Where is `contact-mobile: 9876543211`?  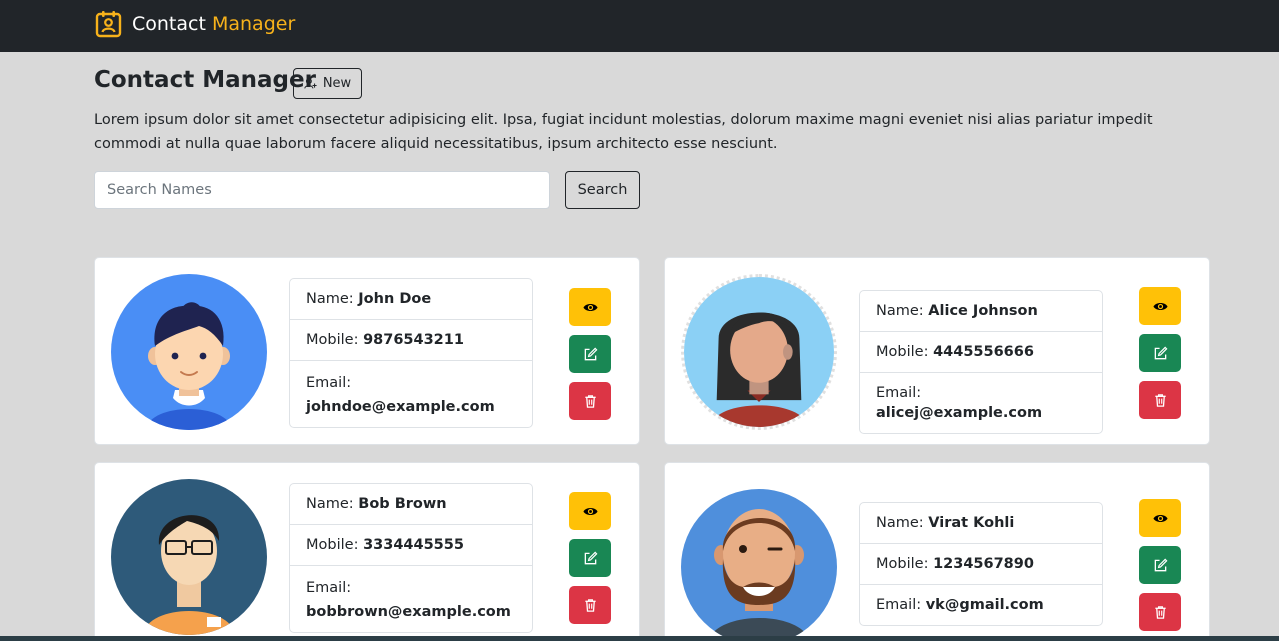
contact-mobile: 9876543211 is located at coordinates (413, 340).